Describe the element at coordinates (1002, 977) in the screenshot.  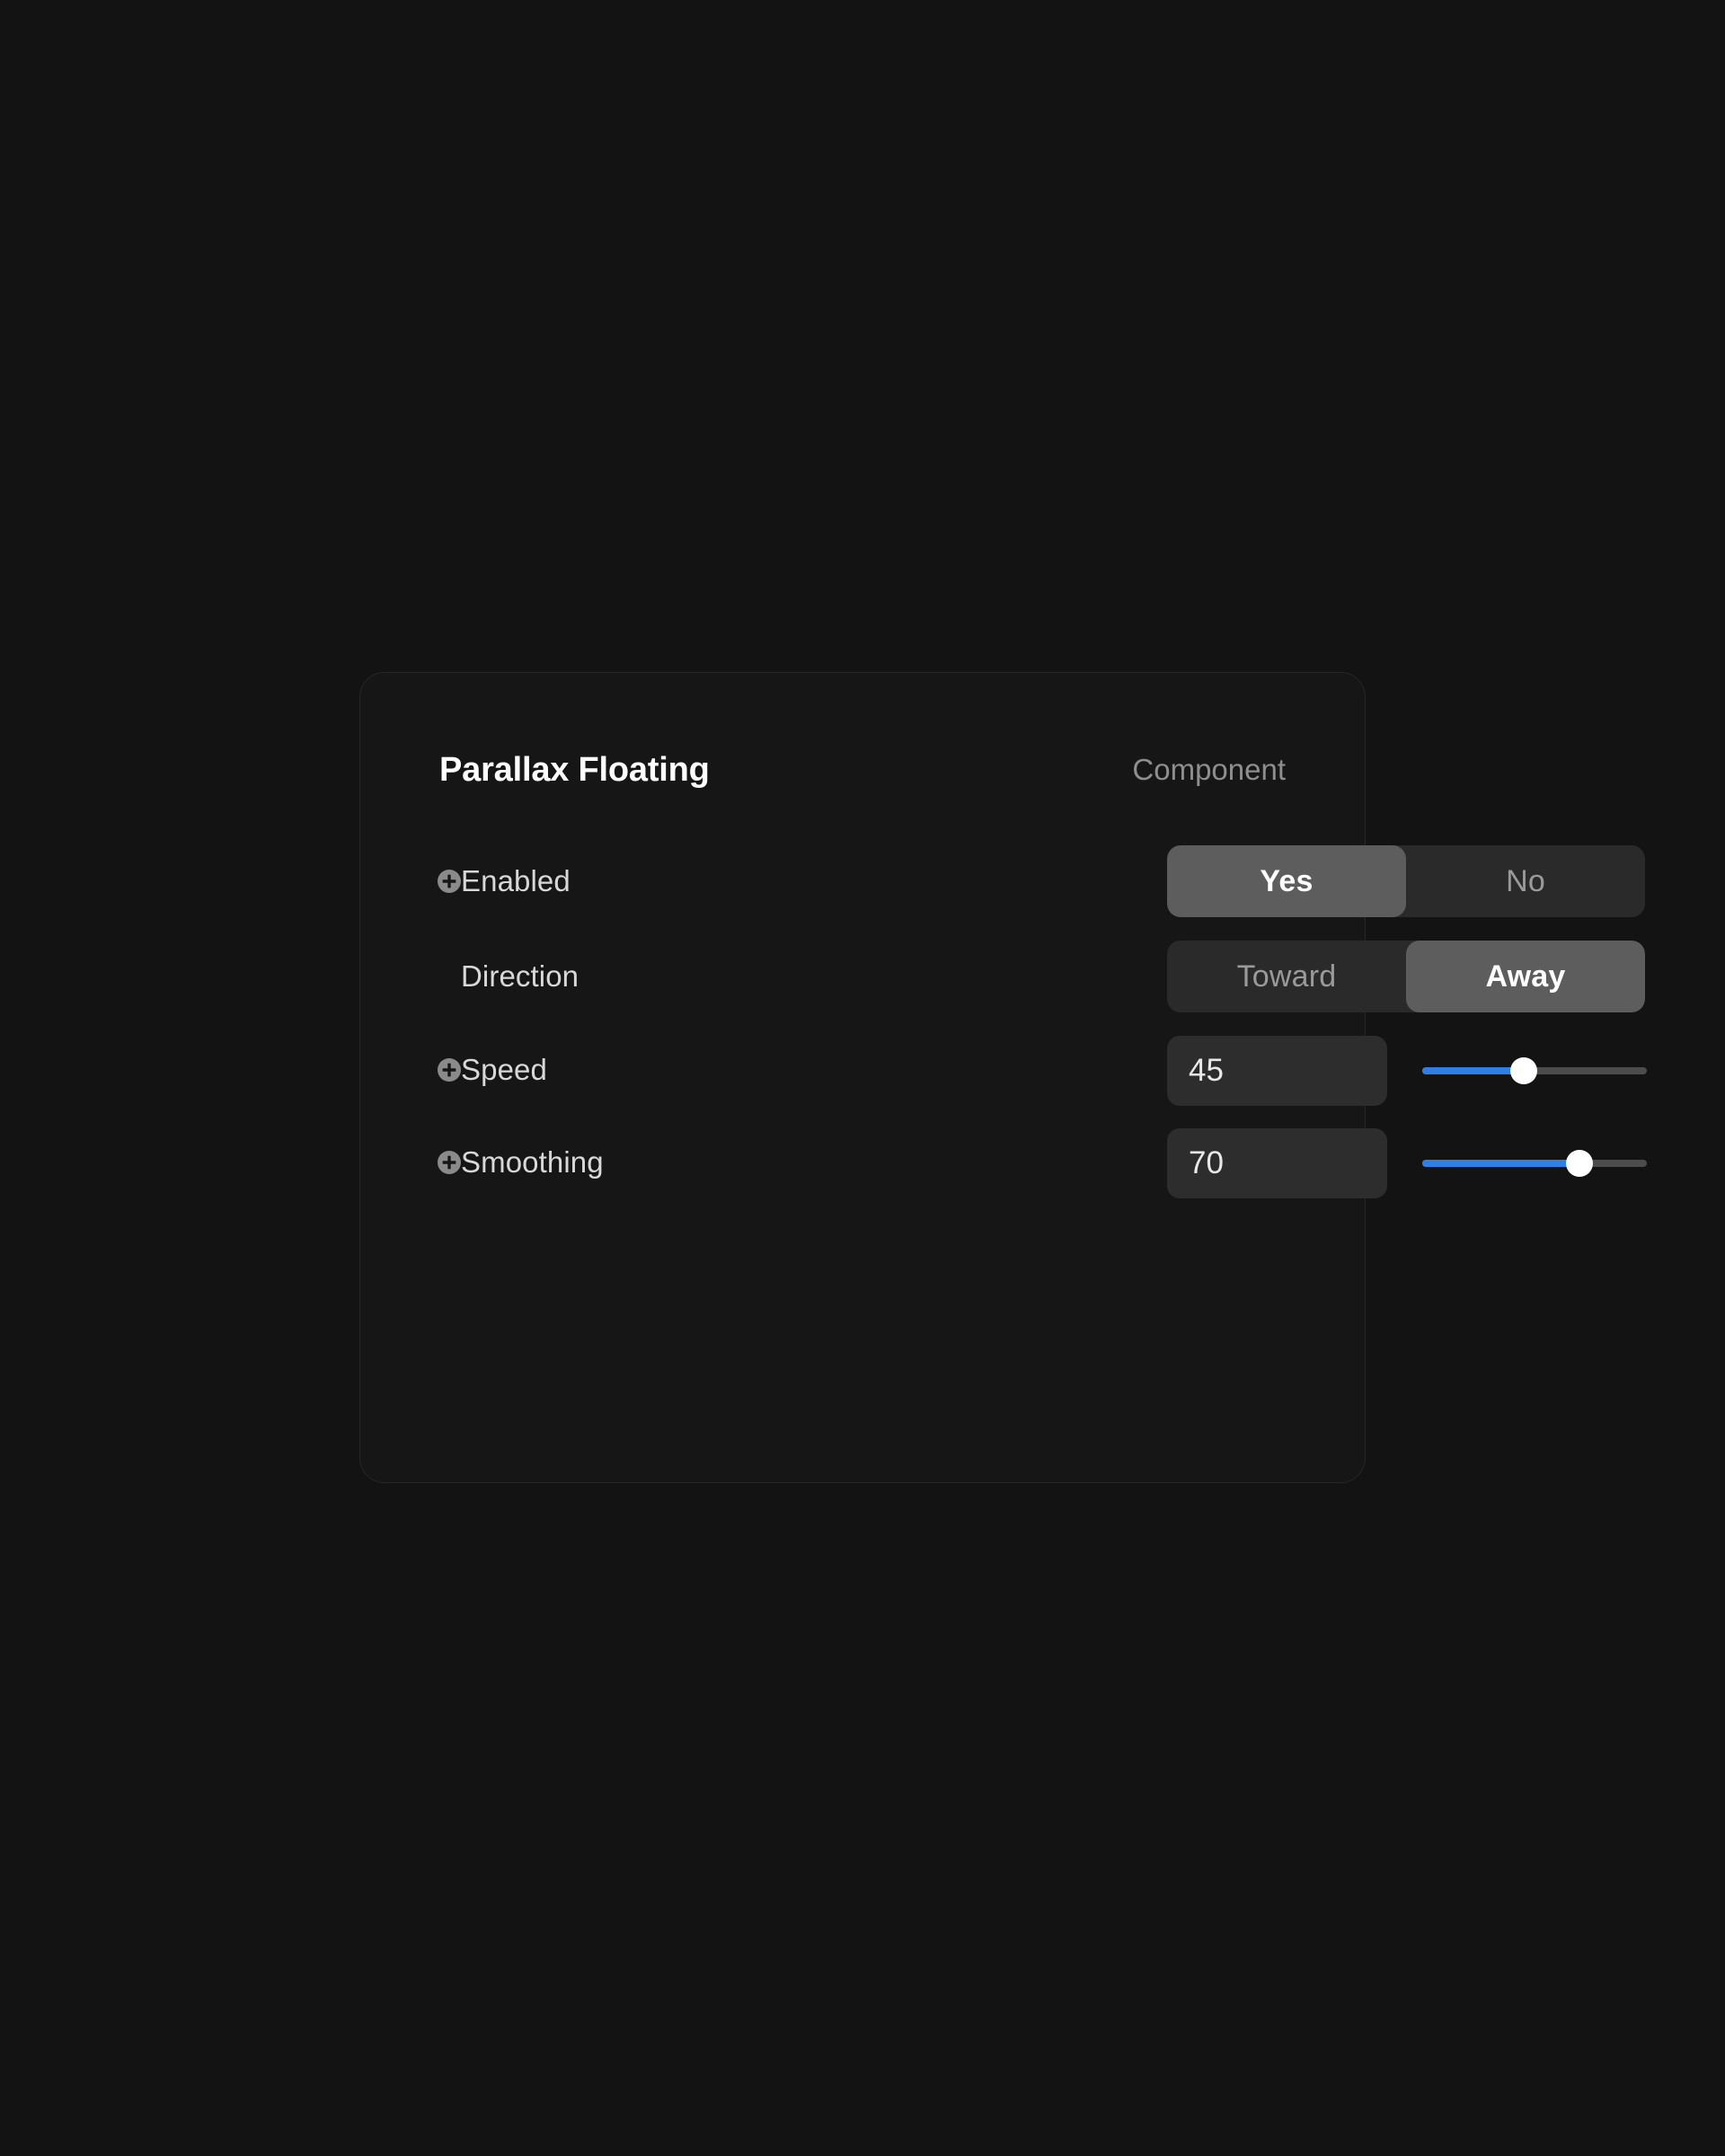
I see `row-direction: Direction Toward Away` at that location.